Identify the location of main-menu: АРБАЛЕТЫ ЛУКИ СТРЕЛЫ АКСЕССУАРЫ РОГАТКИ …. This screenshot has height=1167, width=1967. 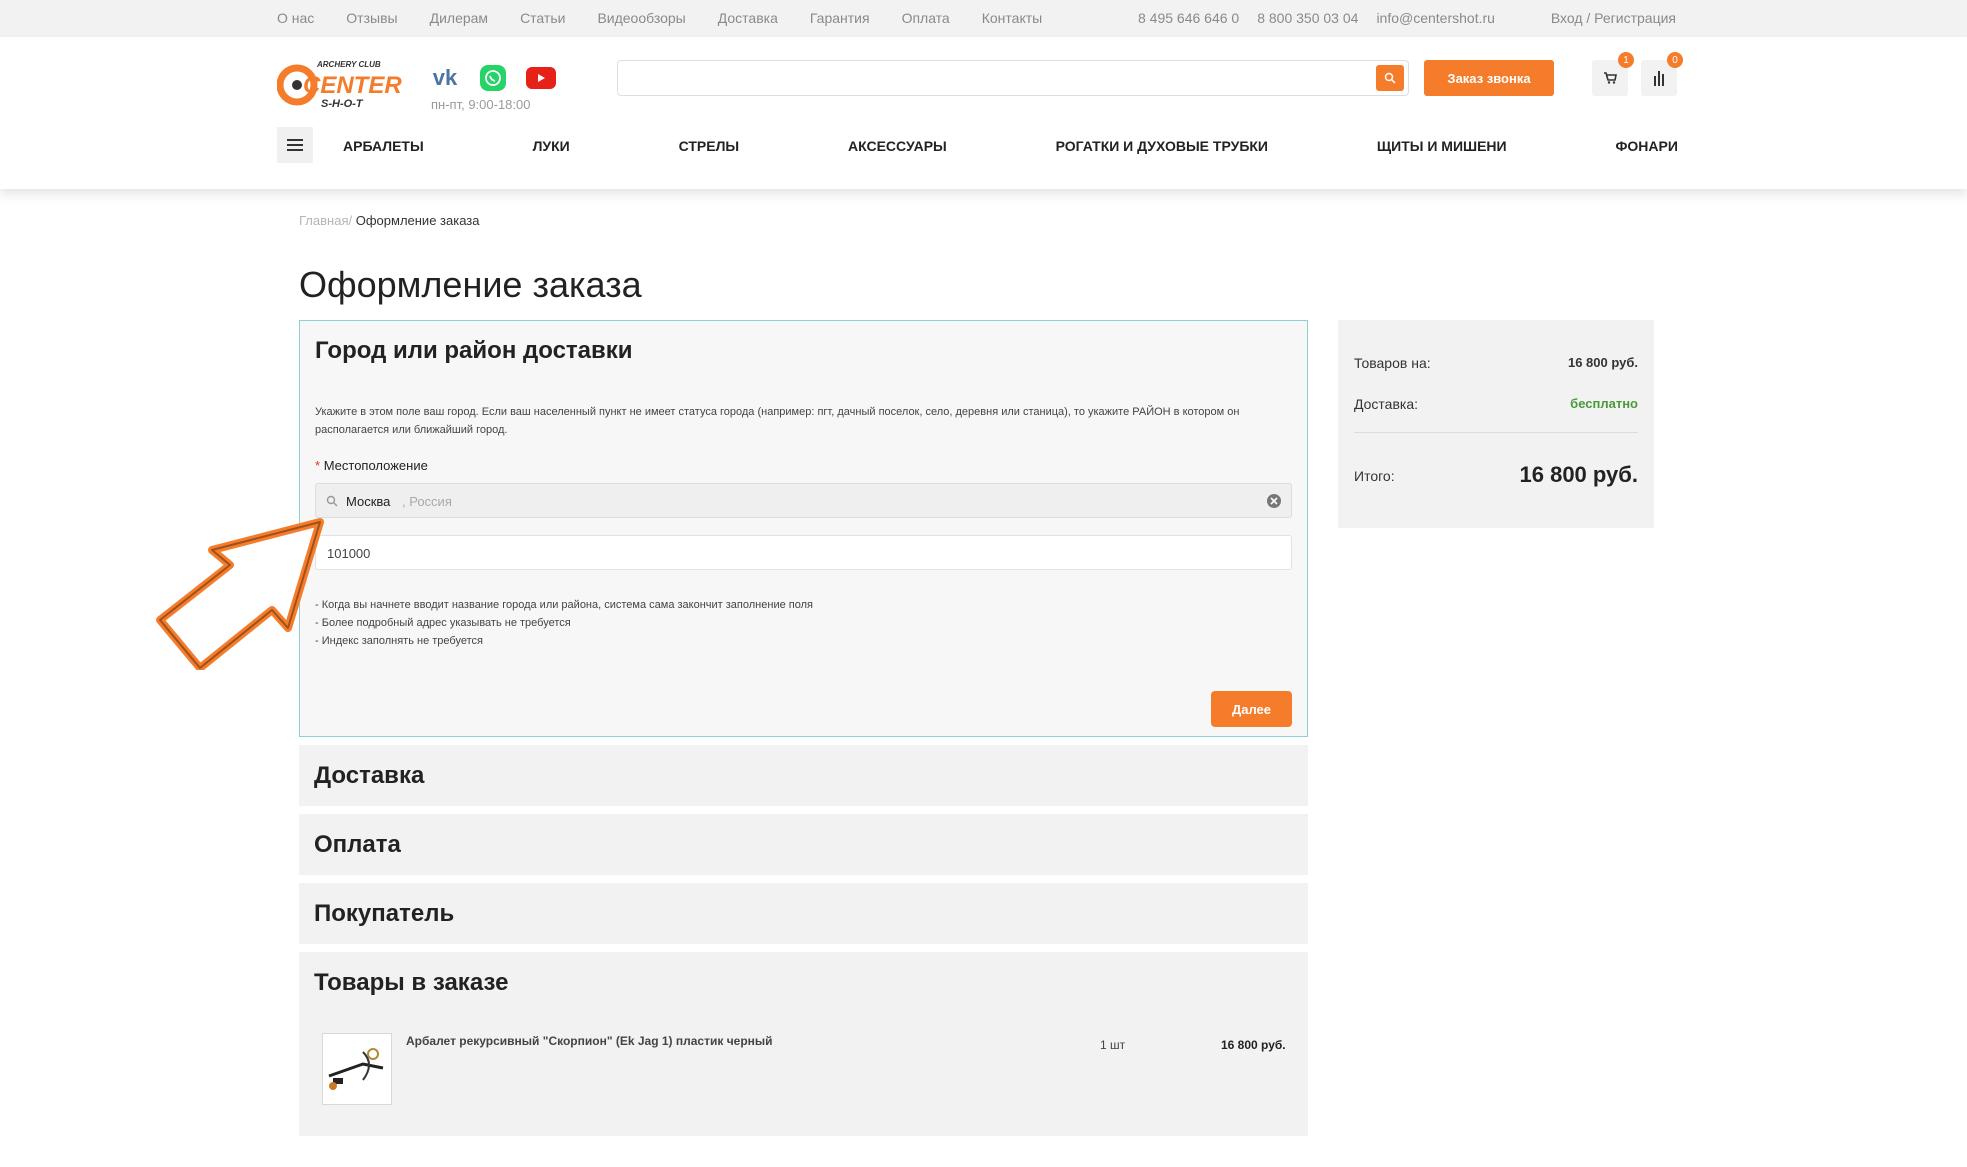
(1010, 146).